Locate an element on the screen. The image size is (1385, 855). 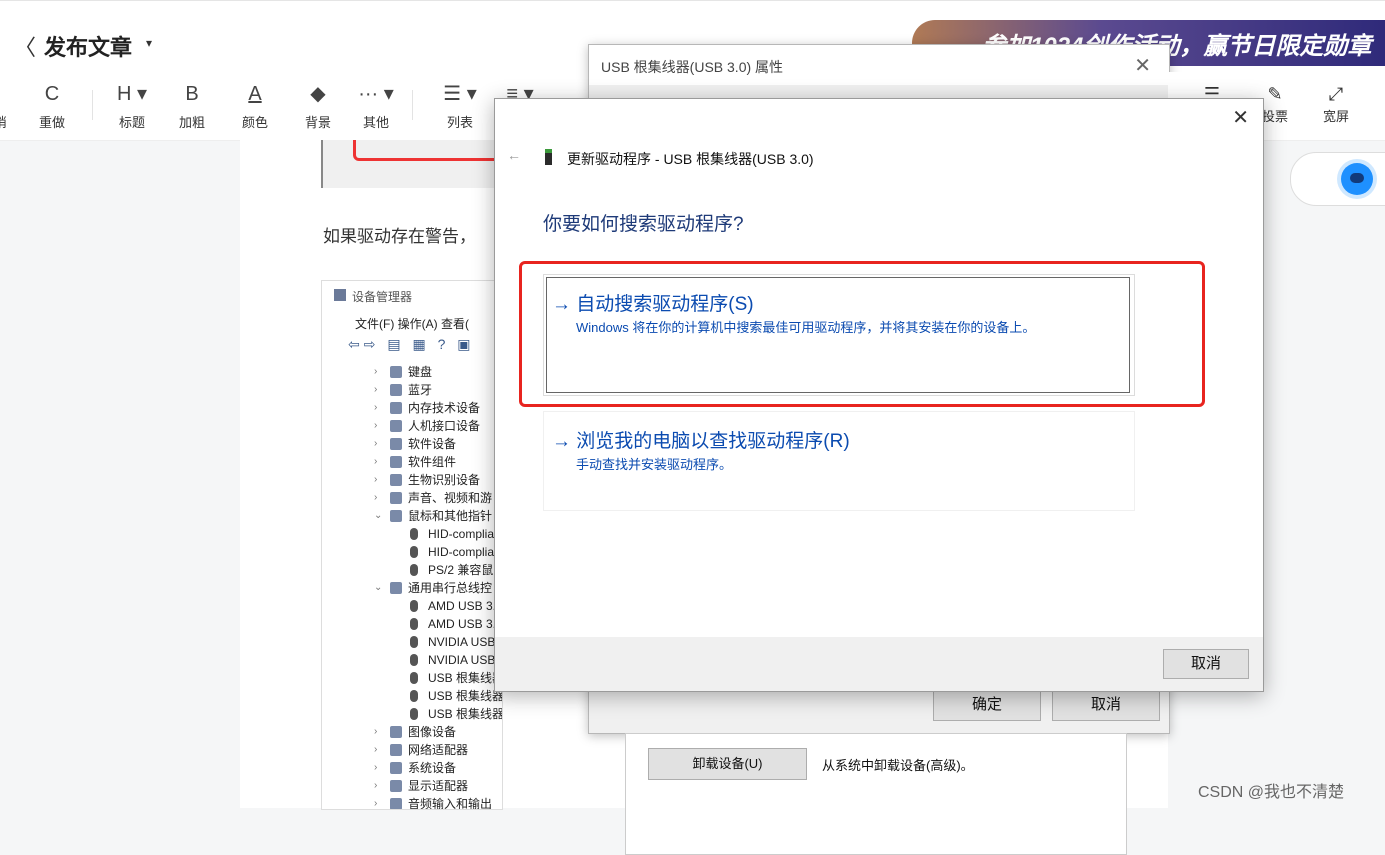
tree-item-label: 鼠标和其他指针 is located at coordinates (450, 516).